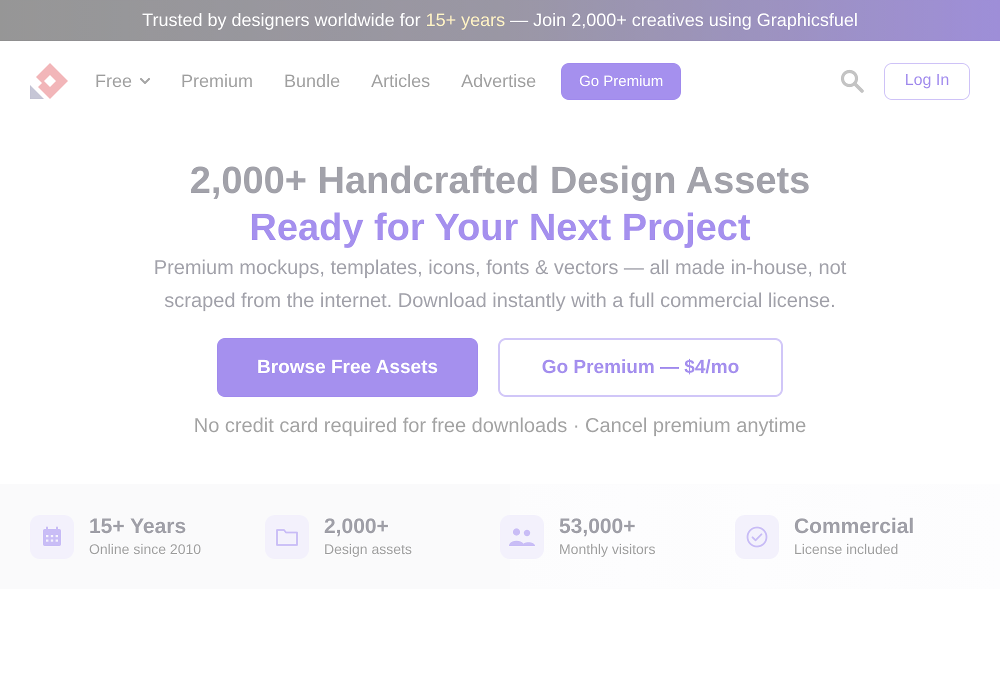 This screenshot has width=1000, height=700. What do you see at coordinates (607, 549) in the screenshot?
I see `stat-label: Monthly visitors` at bounding box center [607, 549].